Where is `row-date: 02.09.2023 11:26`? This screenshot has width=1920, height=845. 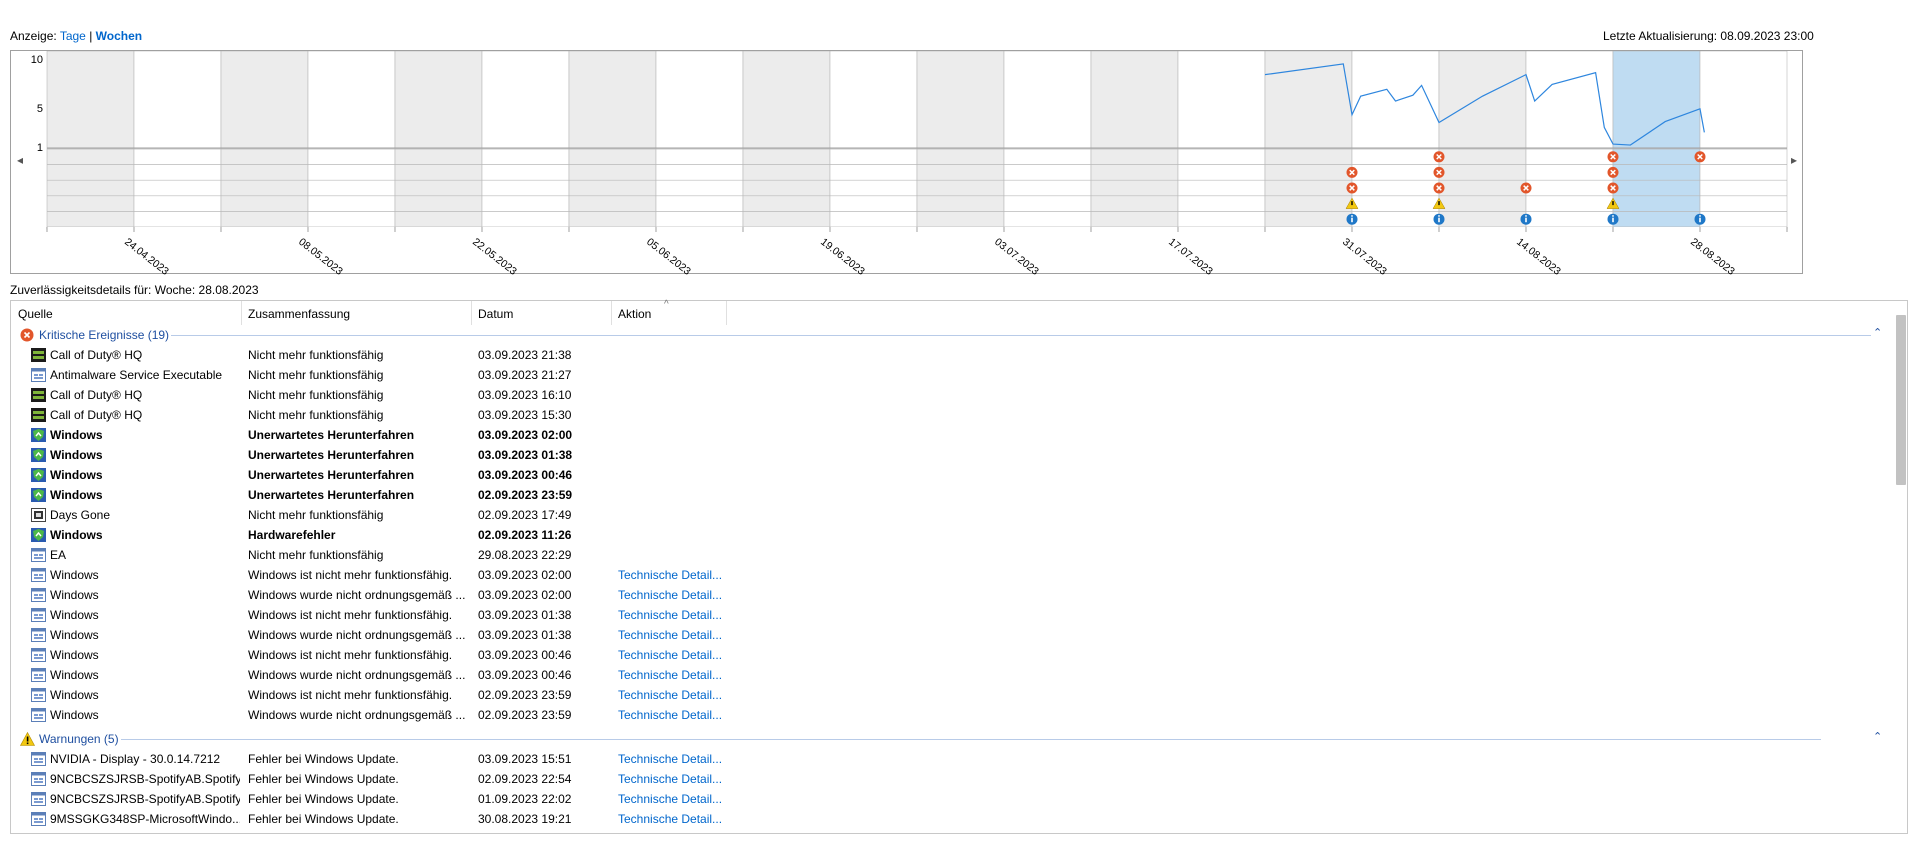
row-date: 02.09.2023 11:26 is located at coordinates (525, 535).